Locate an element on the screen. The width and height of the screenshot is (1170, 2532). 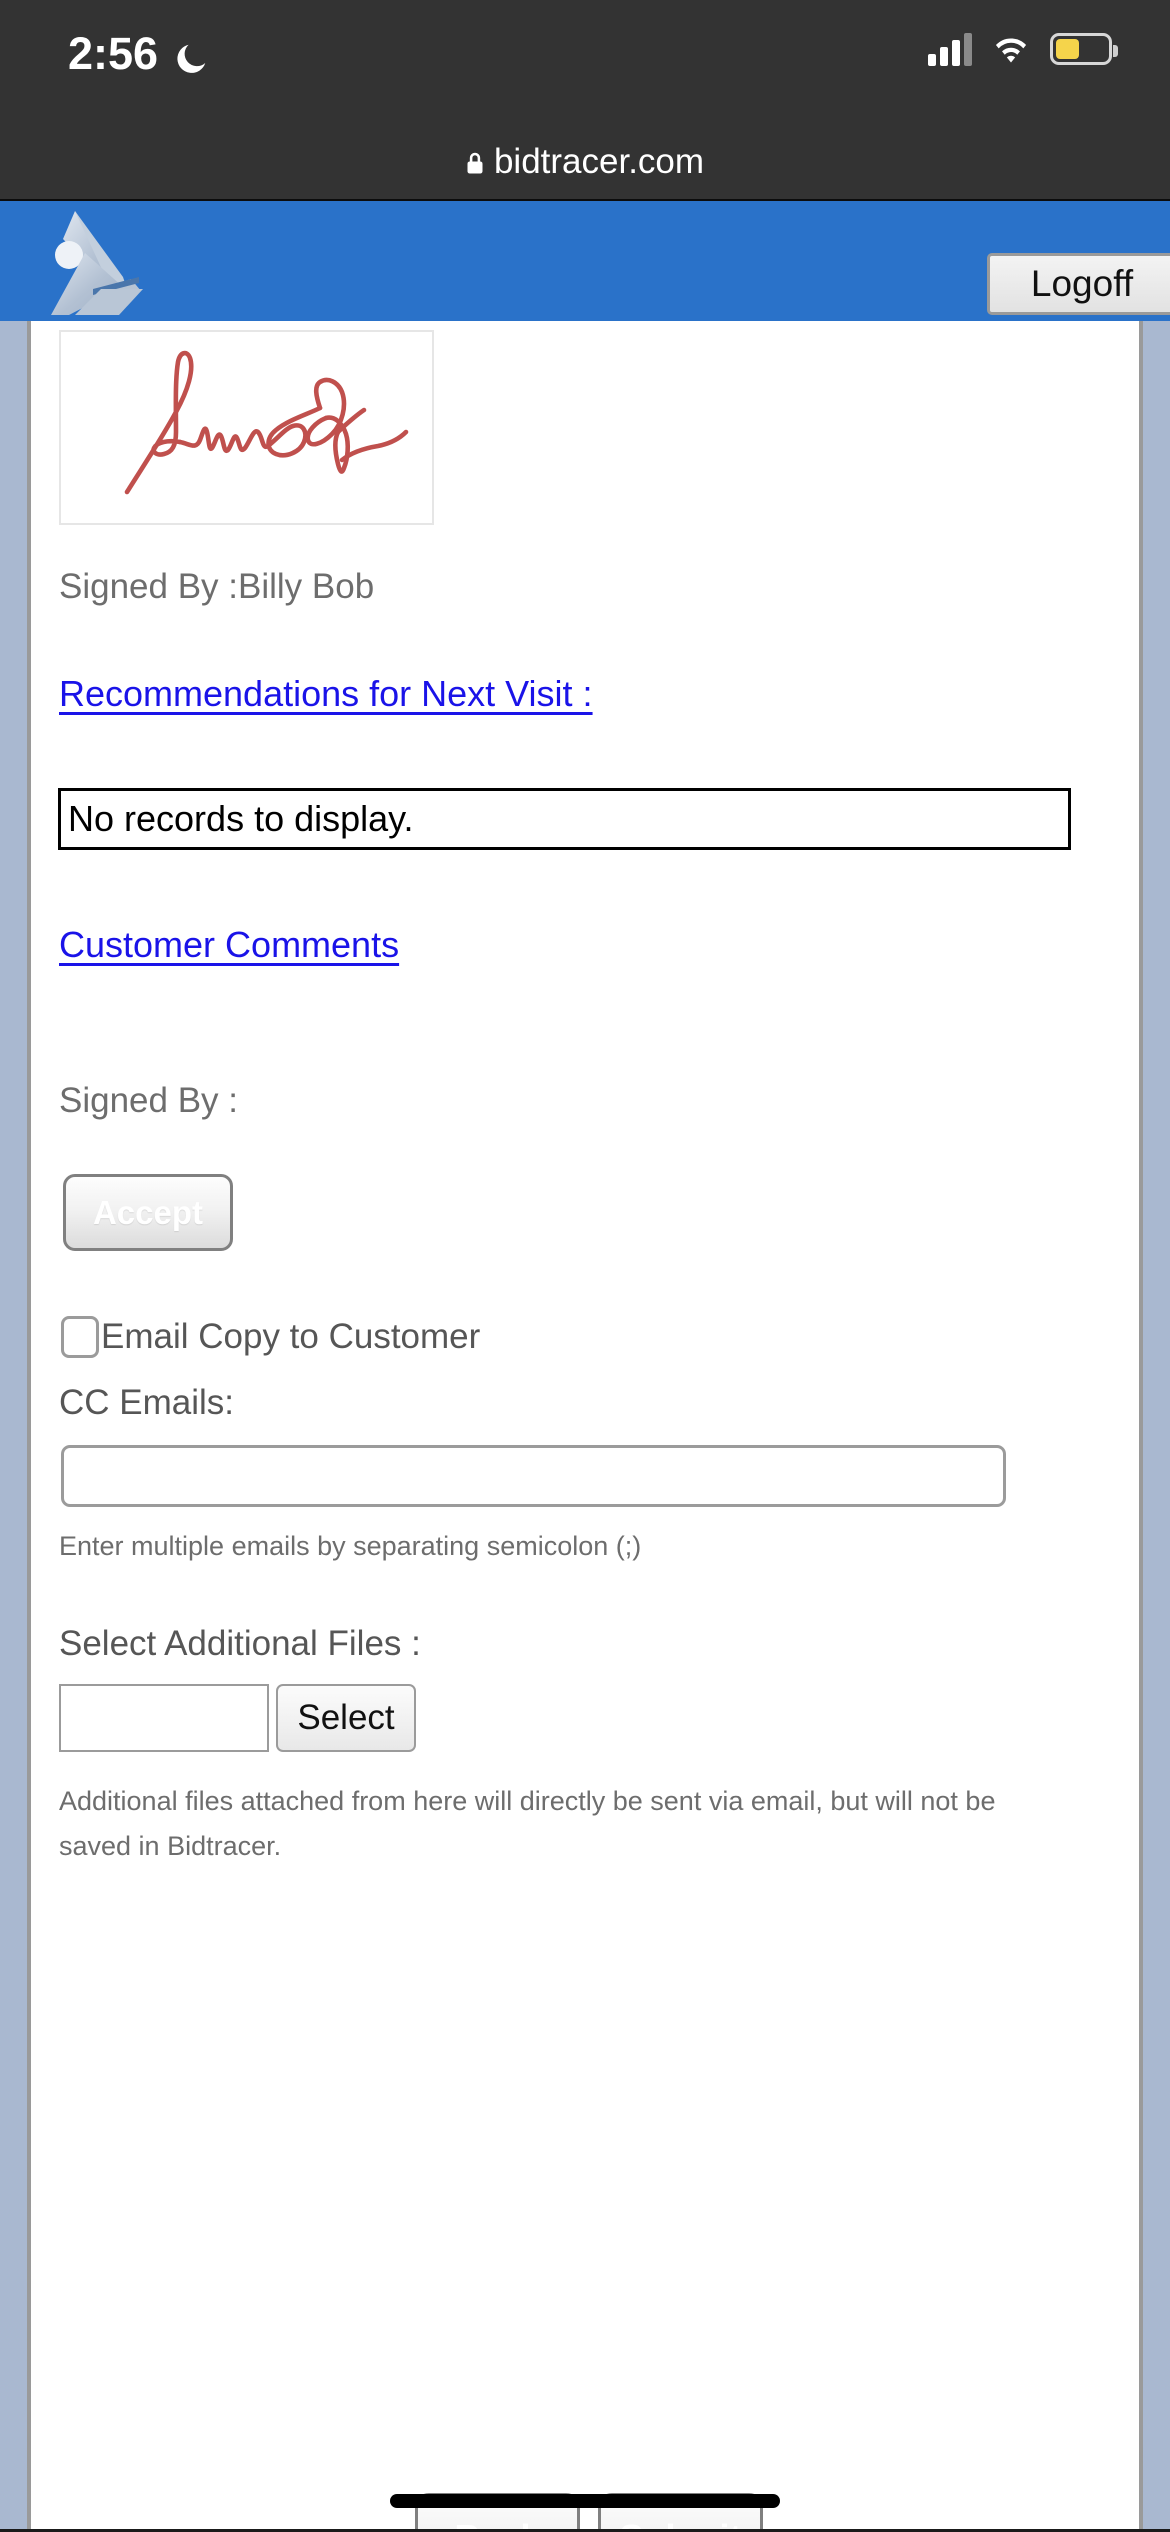
customer-comments-link-row: Customer Comments is located at coordinates (599, 945).